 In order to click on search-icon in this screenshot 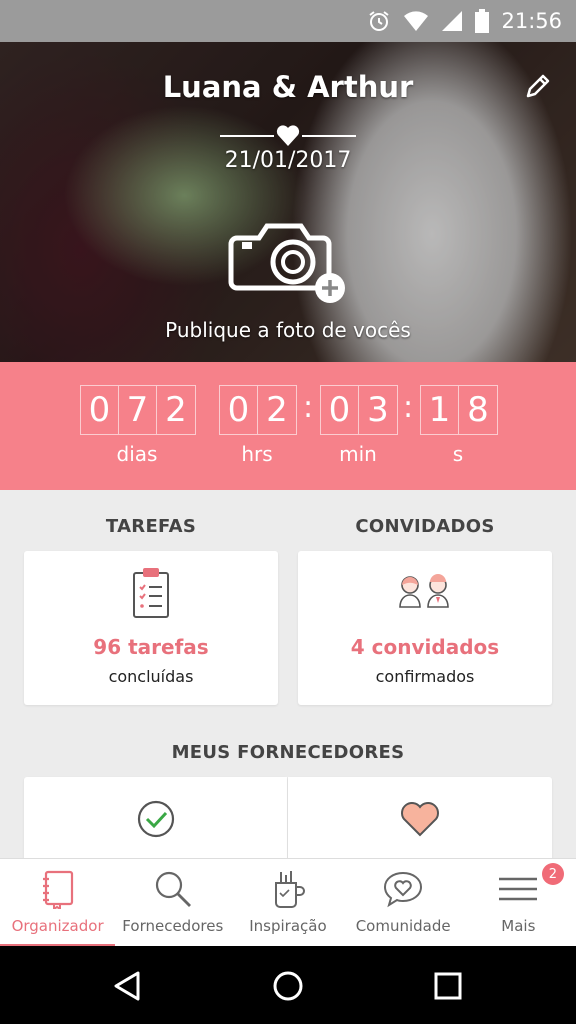, I will do `click(173, 889)`.